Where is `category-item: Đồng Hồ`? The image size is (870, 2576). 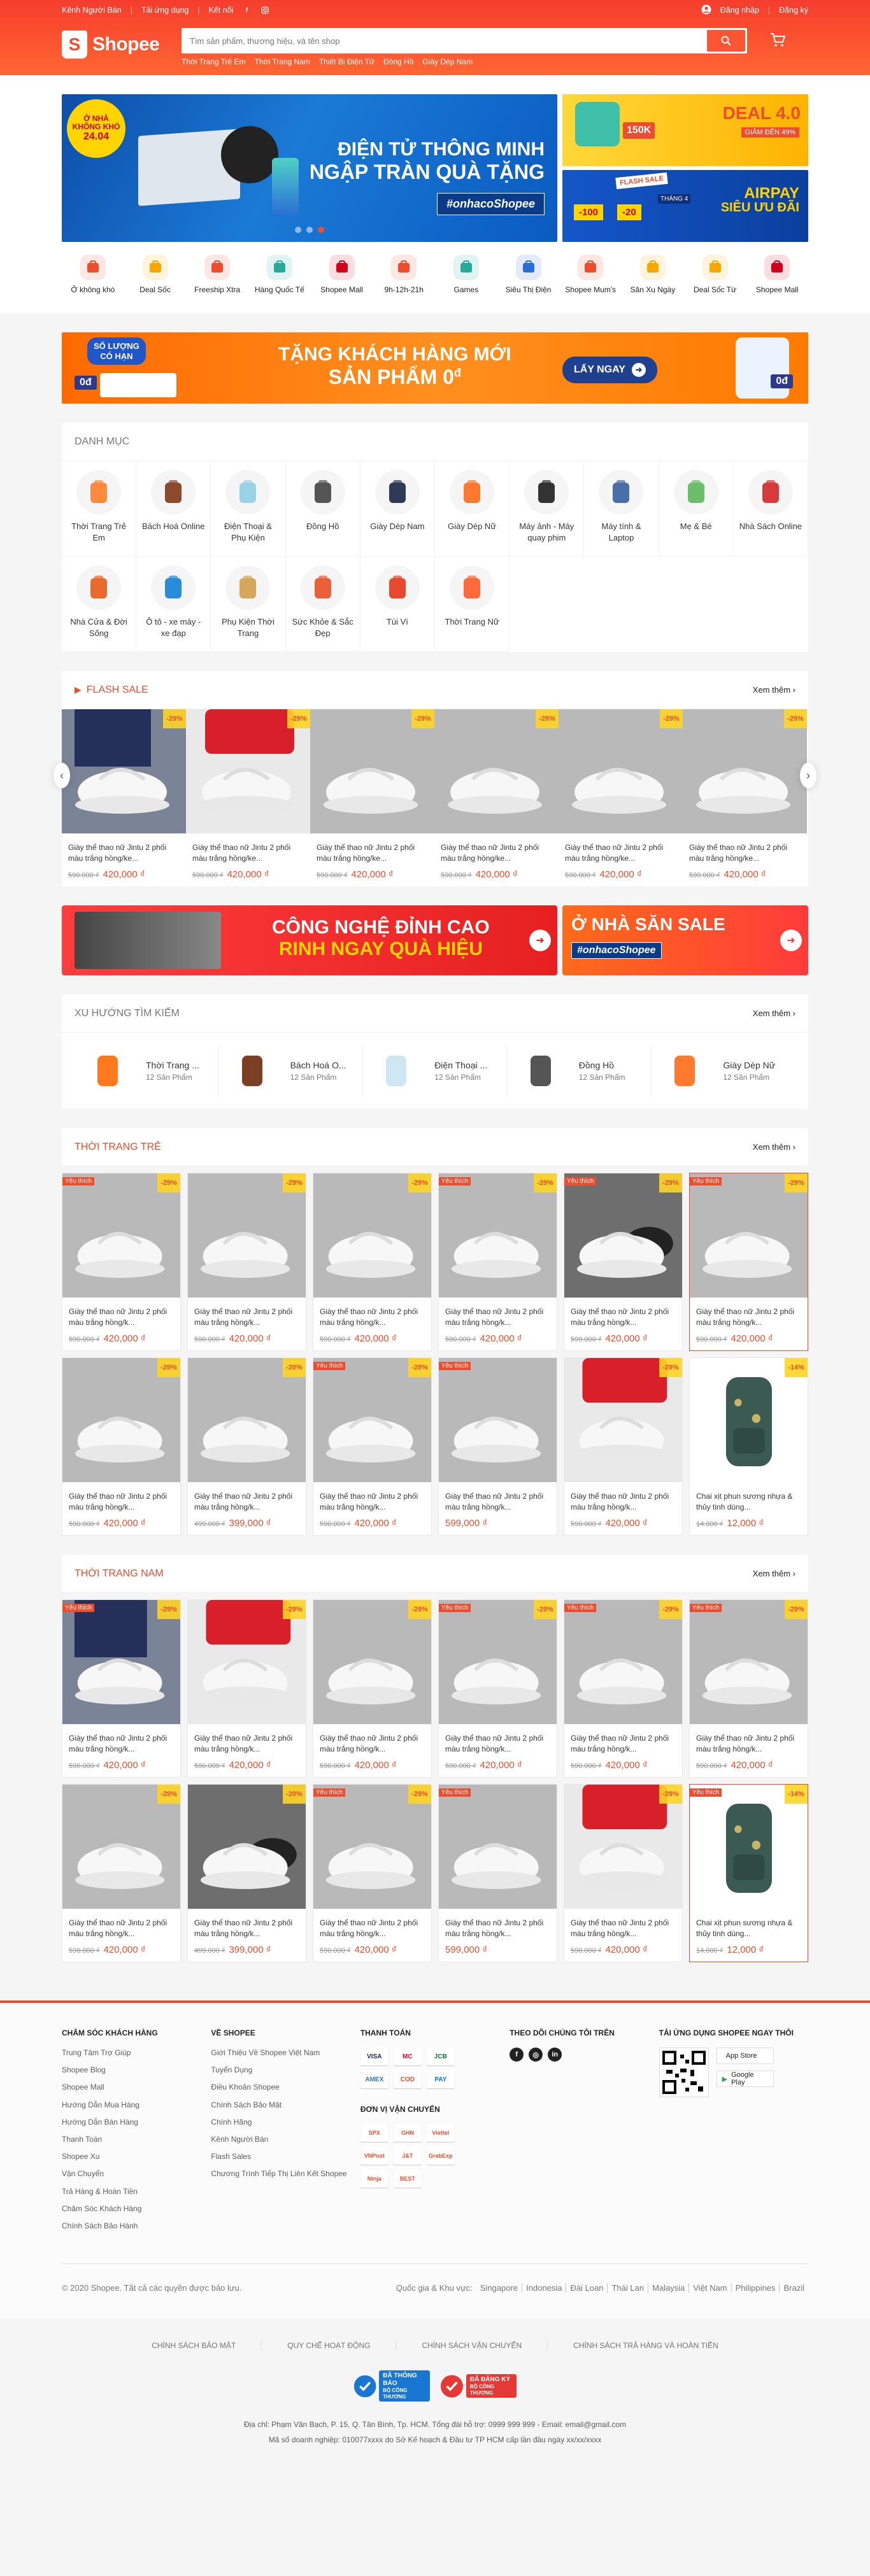 category-item: Đồng Hồ is located at coordinates (322, 508).